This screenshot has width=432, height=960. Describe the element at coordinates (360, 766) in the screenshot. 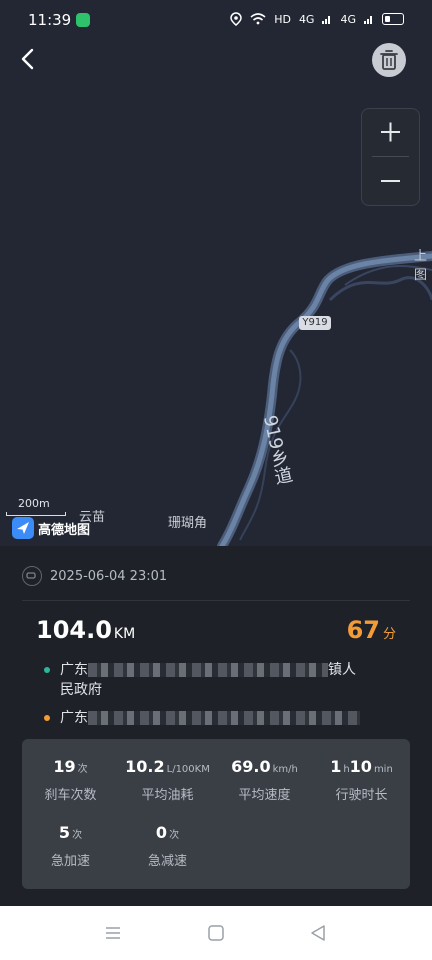

I see `stat-value-2: 10` at that location.